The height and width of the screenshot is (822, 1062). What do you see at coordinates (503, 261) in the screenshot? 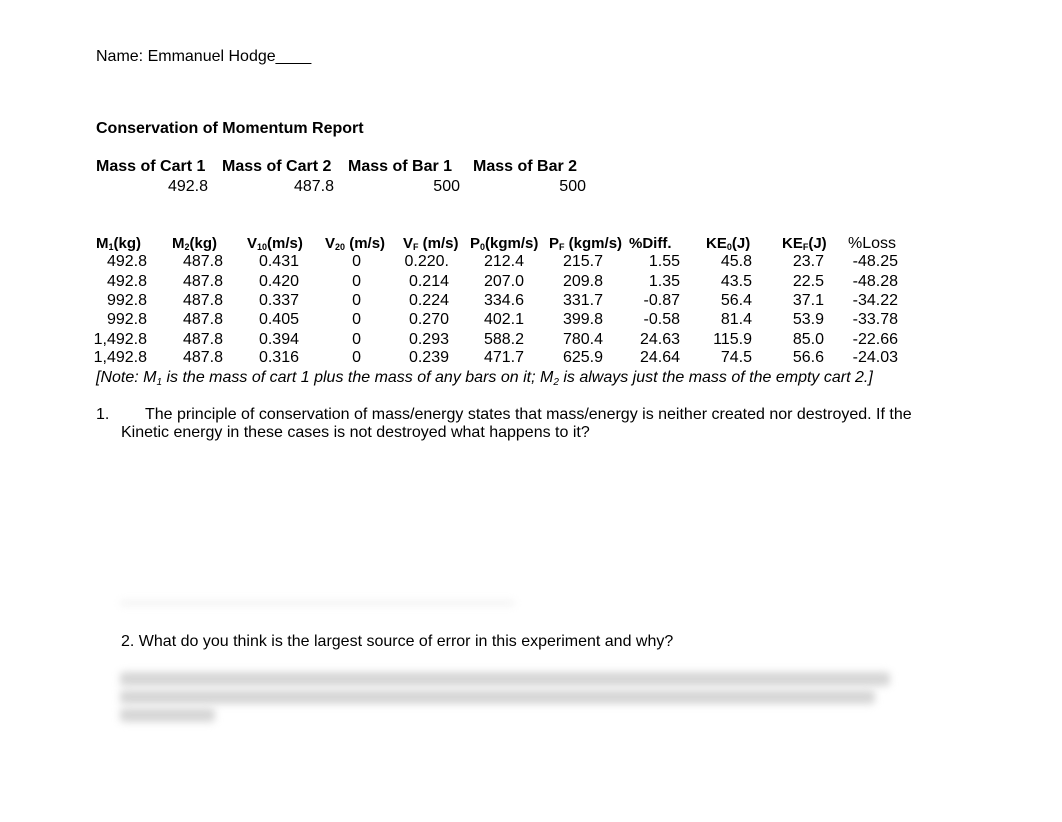
I see `cell-p0: 212.4` at bounding box center [503, 261].